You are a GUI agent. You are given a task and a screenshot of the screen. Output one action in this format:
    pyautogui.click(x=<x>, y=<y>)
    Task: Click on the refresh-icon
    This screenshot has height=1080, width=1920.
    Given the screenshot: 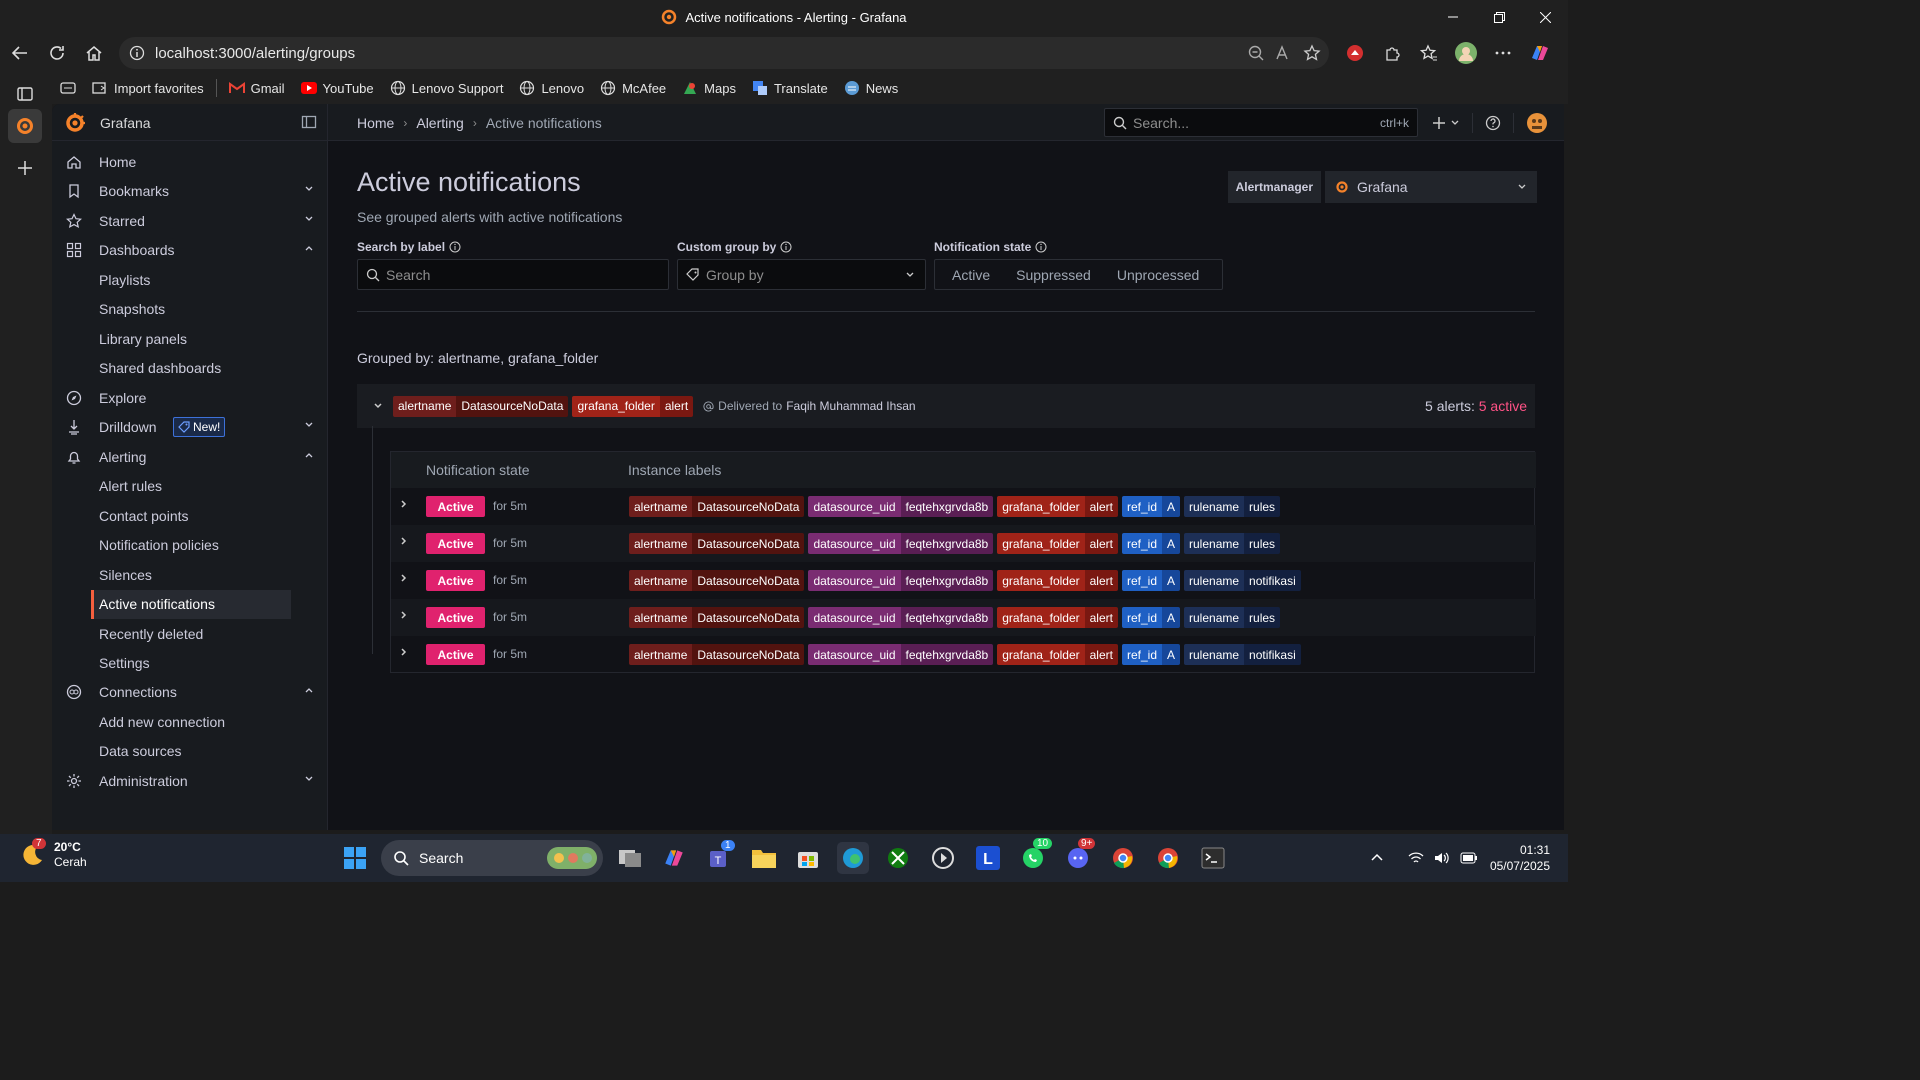 What is the action you would take?
    pyautogui.click(x=57, y=53)
    